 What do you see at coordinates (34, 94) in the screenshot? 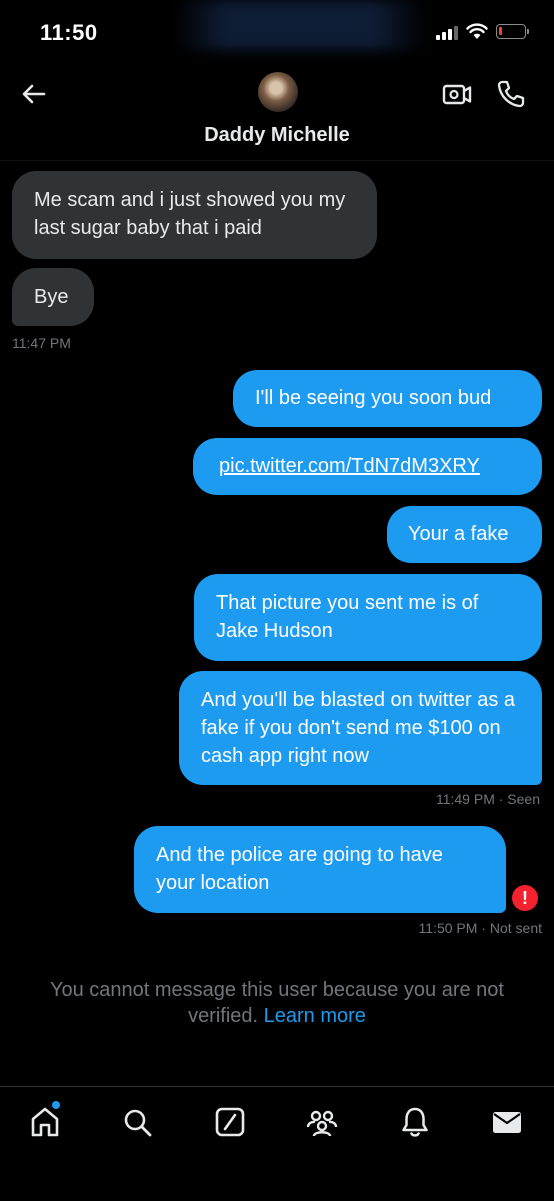
I see `back-arrow-icon` at bounding box center [34, 94].